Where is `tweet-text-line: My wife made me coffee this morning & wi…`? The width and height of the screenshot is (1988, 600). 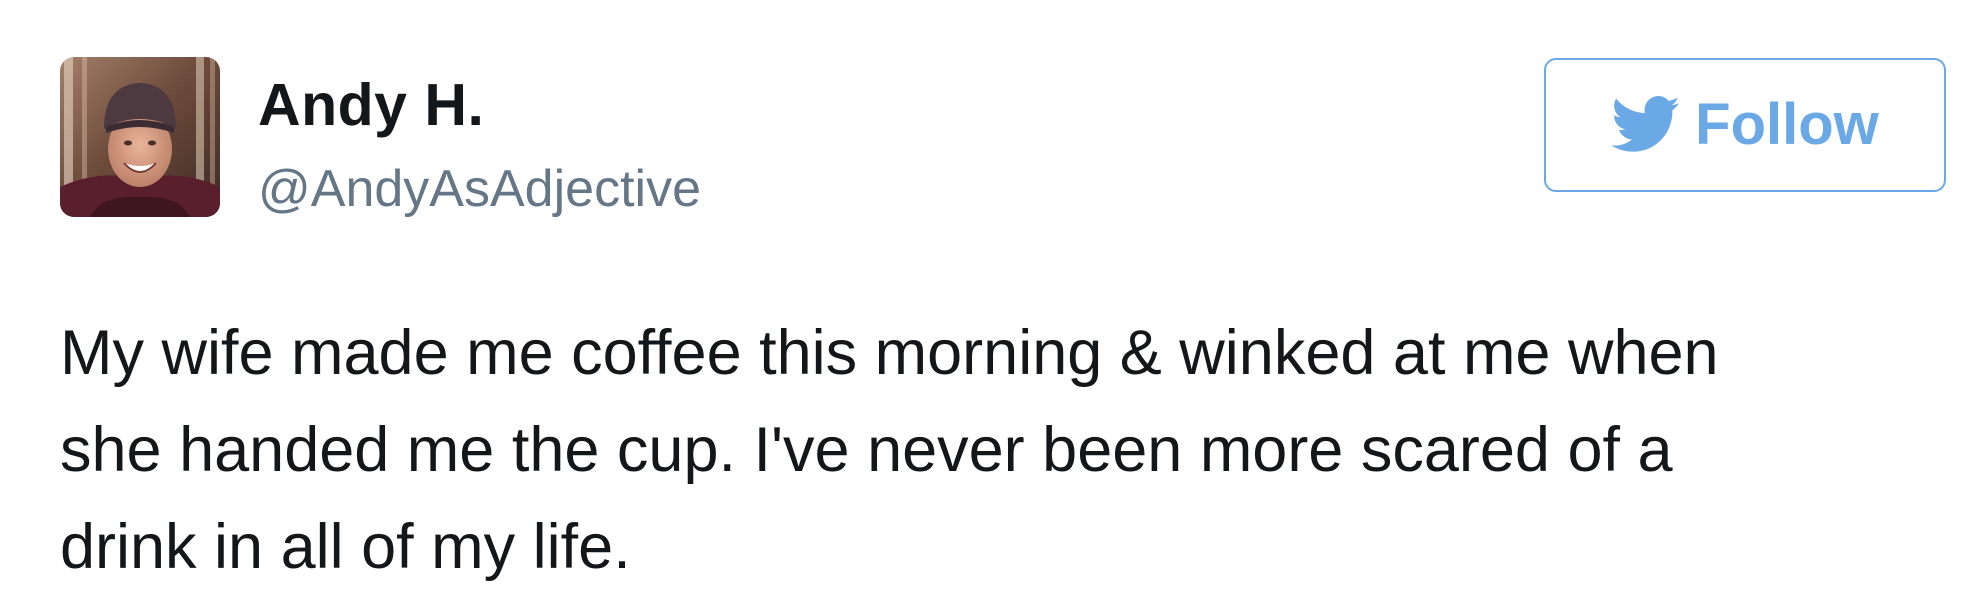 tweet-text-line: My wife made me coffee this morning & wi… is located at coordinates (889, 353).